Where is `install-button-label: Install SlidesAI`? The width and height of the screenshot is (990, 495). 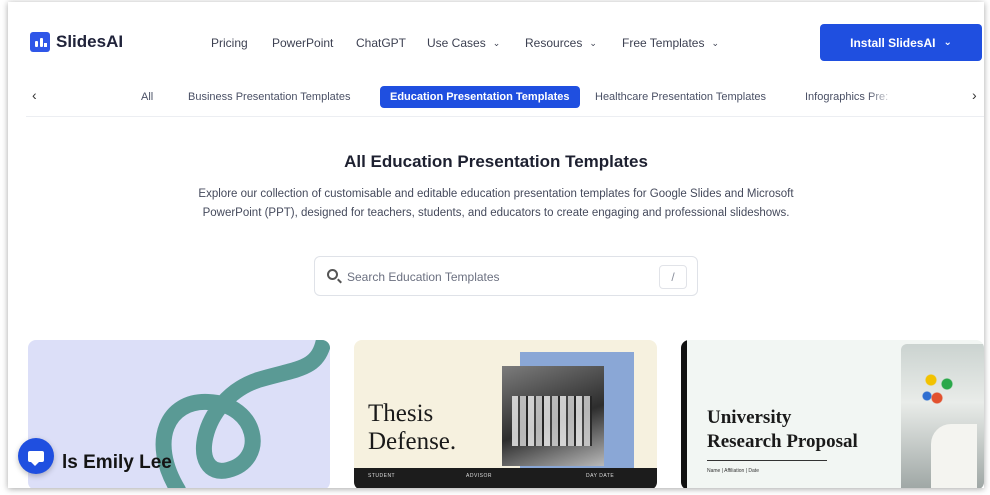
install-button-label: Install SlidesAI is located at coordinates (893, 42).